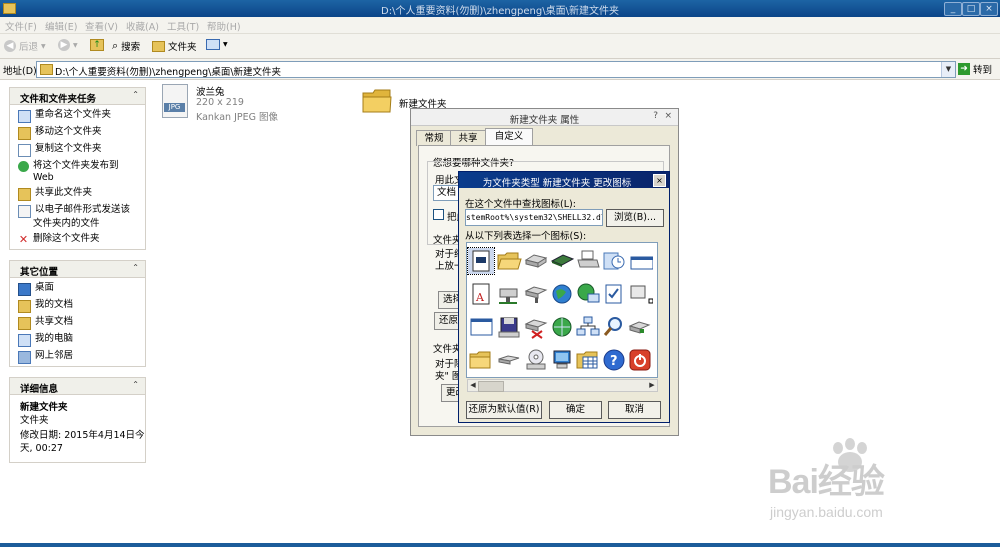 Image resolution: width=1000 pixels, height=547 pixels. Describe the element at coordinates (520, 204) in the screenshot. I see `look-in-file-label: 在这个文件中查找图标(L):` at that location.